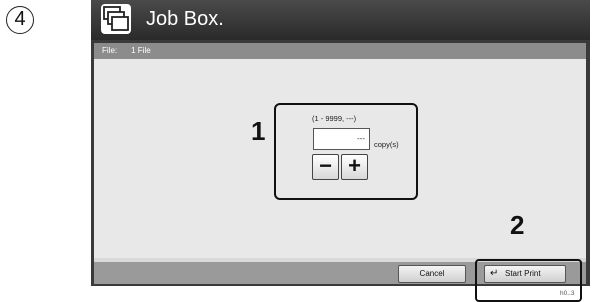  I want to click on step-number-badge: 4, so click(20, 20).